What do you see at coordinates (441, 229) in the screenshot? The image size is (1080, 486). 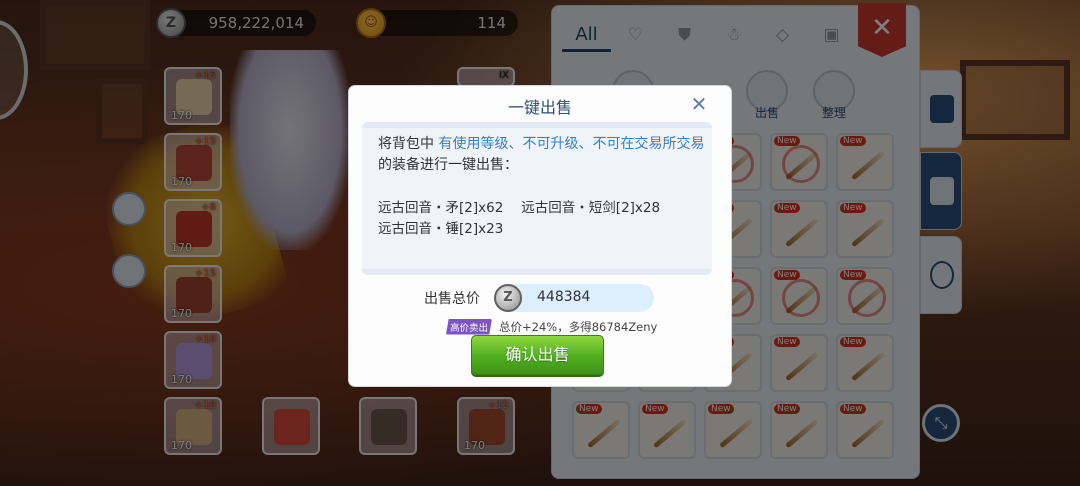 I see `list-item: 远古回音・锤[2]x23` at bounding box center [441, 229].